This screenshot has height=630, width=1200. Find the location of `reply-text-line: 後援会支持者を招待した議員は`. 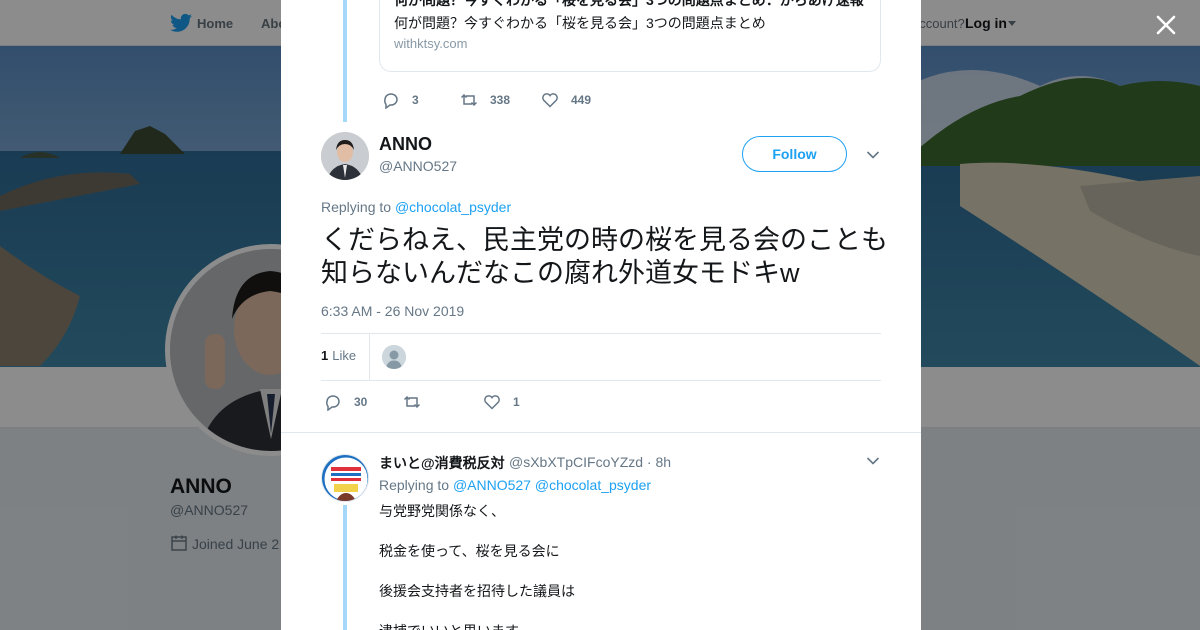

reply-text-line: 後援会支持者を招待した議員は is located at coordinates (477, 591).